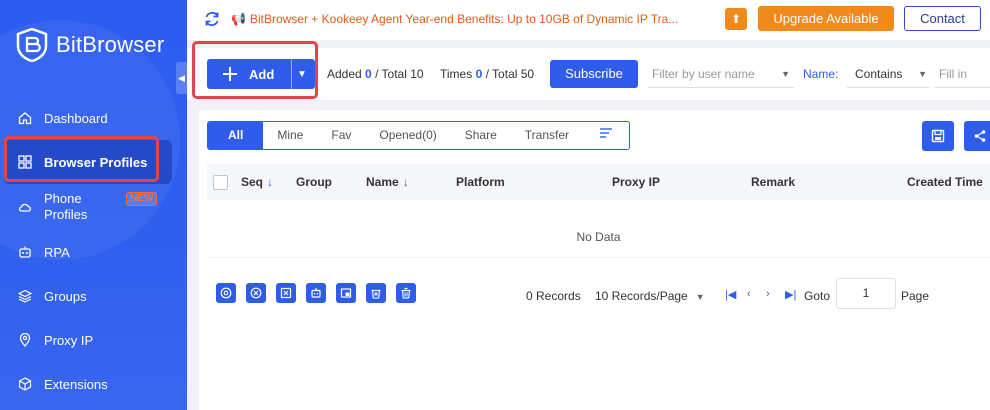 This screenshot has height=410, width=990. What do you see at coordinates (25, 252) in the screenshot?
I see `robot-icon` at bounding box center [25, 252].